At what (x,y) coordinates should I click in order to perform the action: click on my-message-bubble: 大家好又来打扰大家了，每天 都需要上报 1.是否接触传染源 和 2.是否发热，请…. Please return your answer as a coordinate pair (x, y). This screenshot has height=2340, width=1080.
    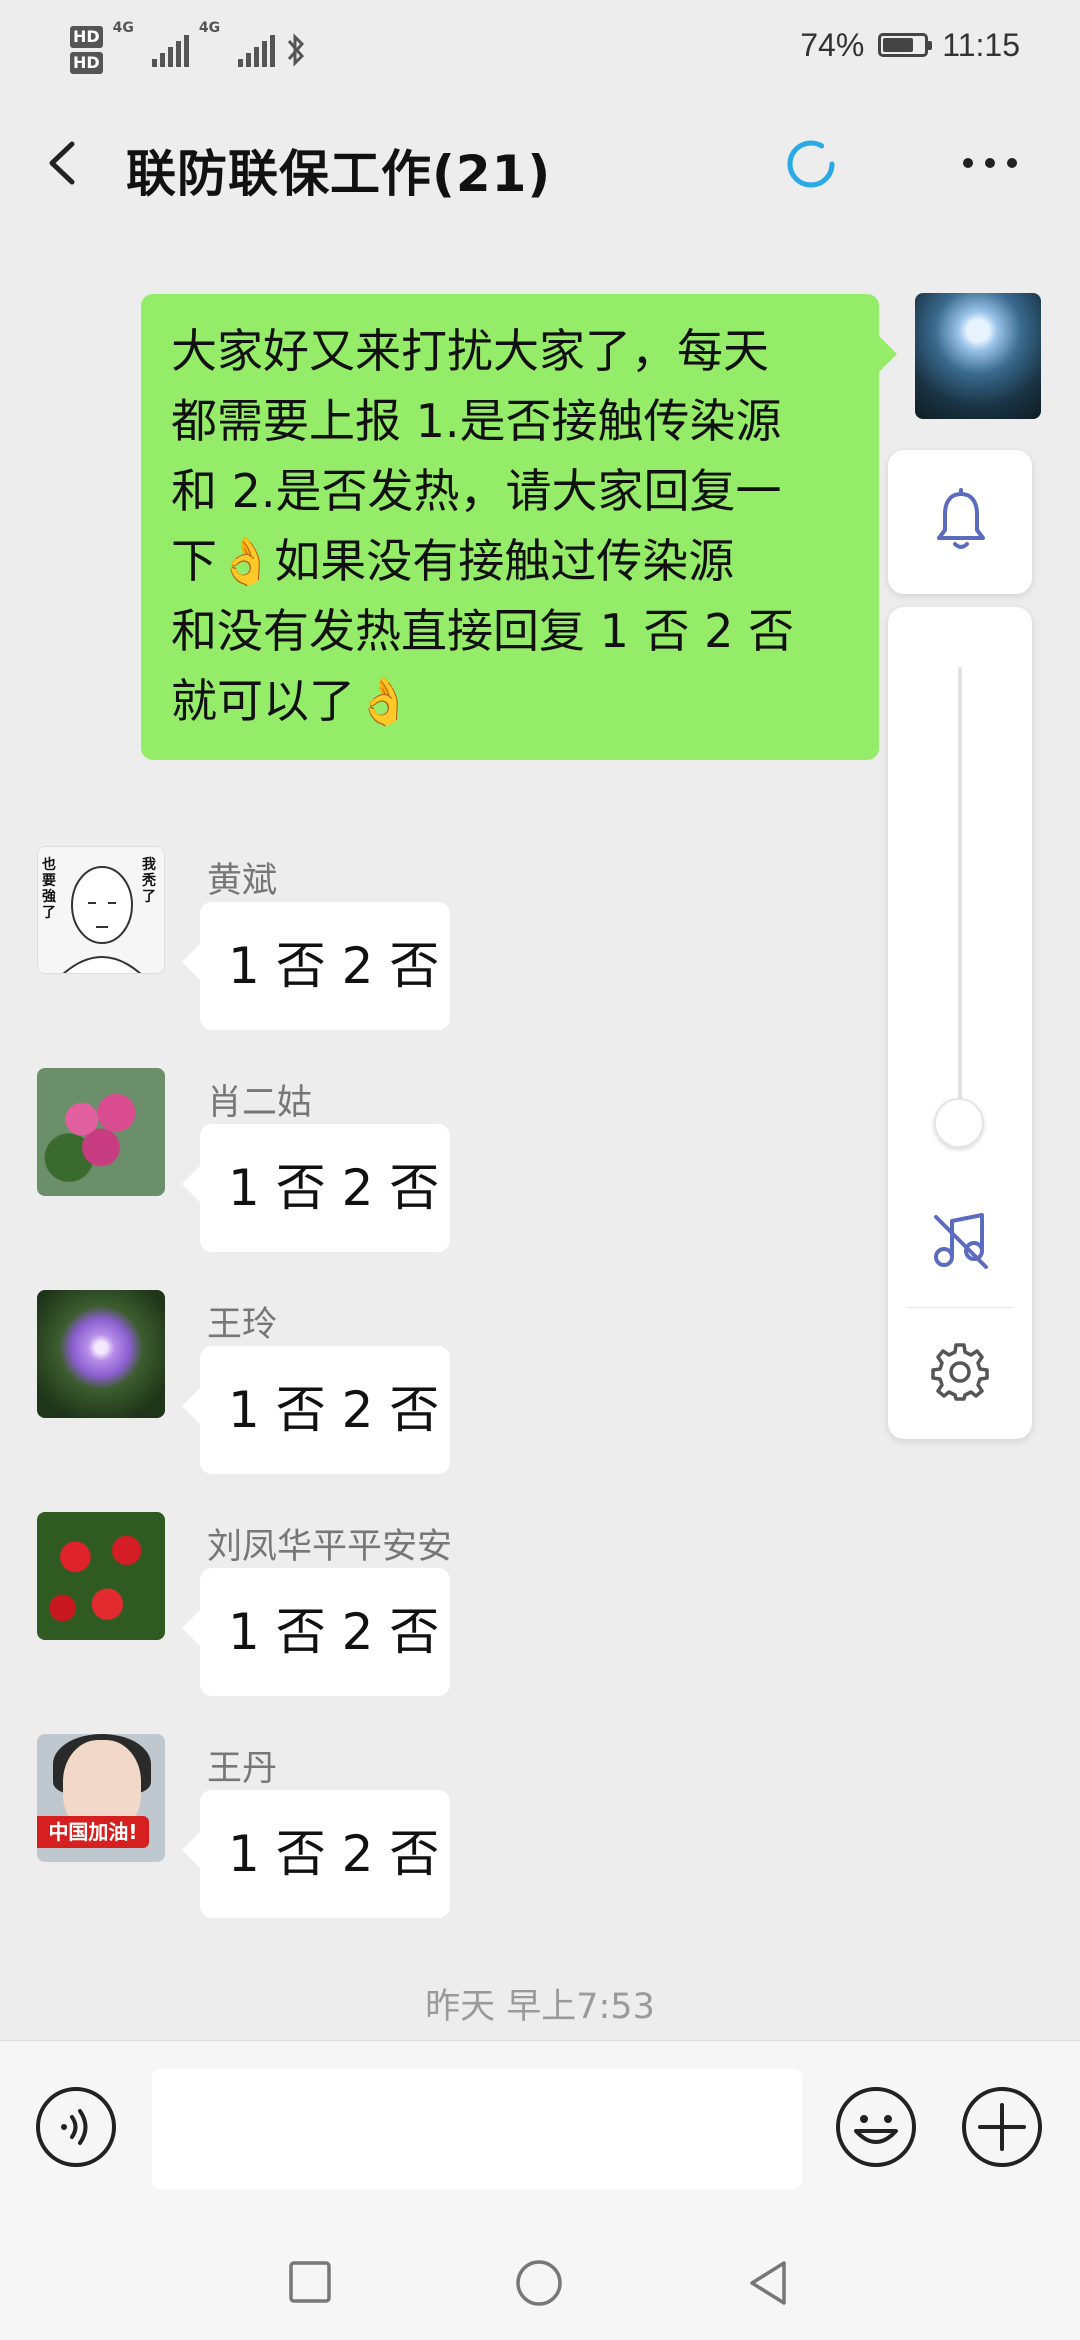
    Looking at the image, I should click on (519, 527).